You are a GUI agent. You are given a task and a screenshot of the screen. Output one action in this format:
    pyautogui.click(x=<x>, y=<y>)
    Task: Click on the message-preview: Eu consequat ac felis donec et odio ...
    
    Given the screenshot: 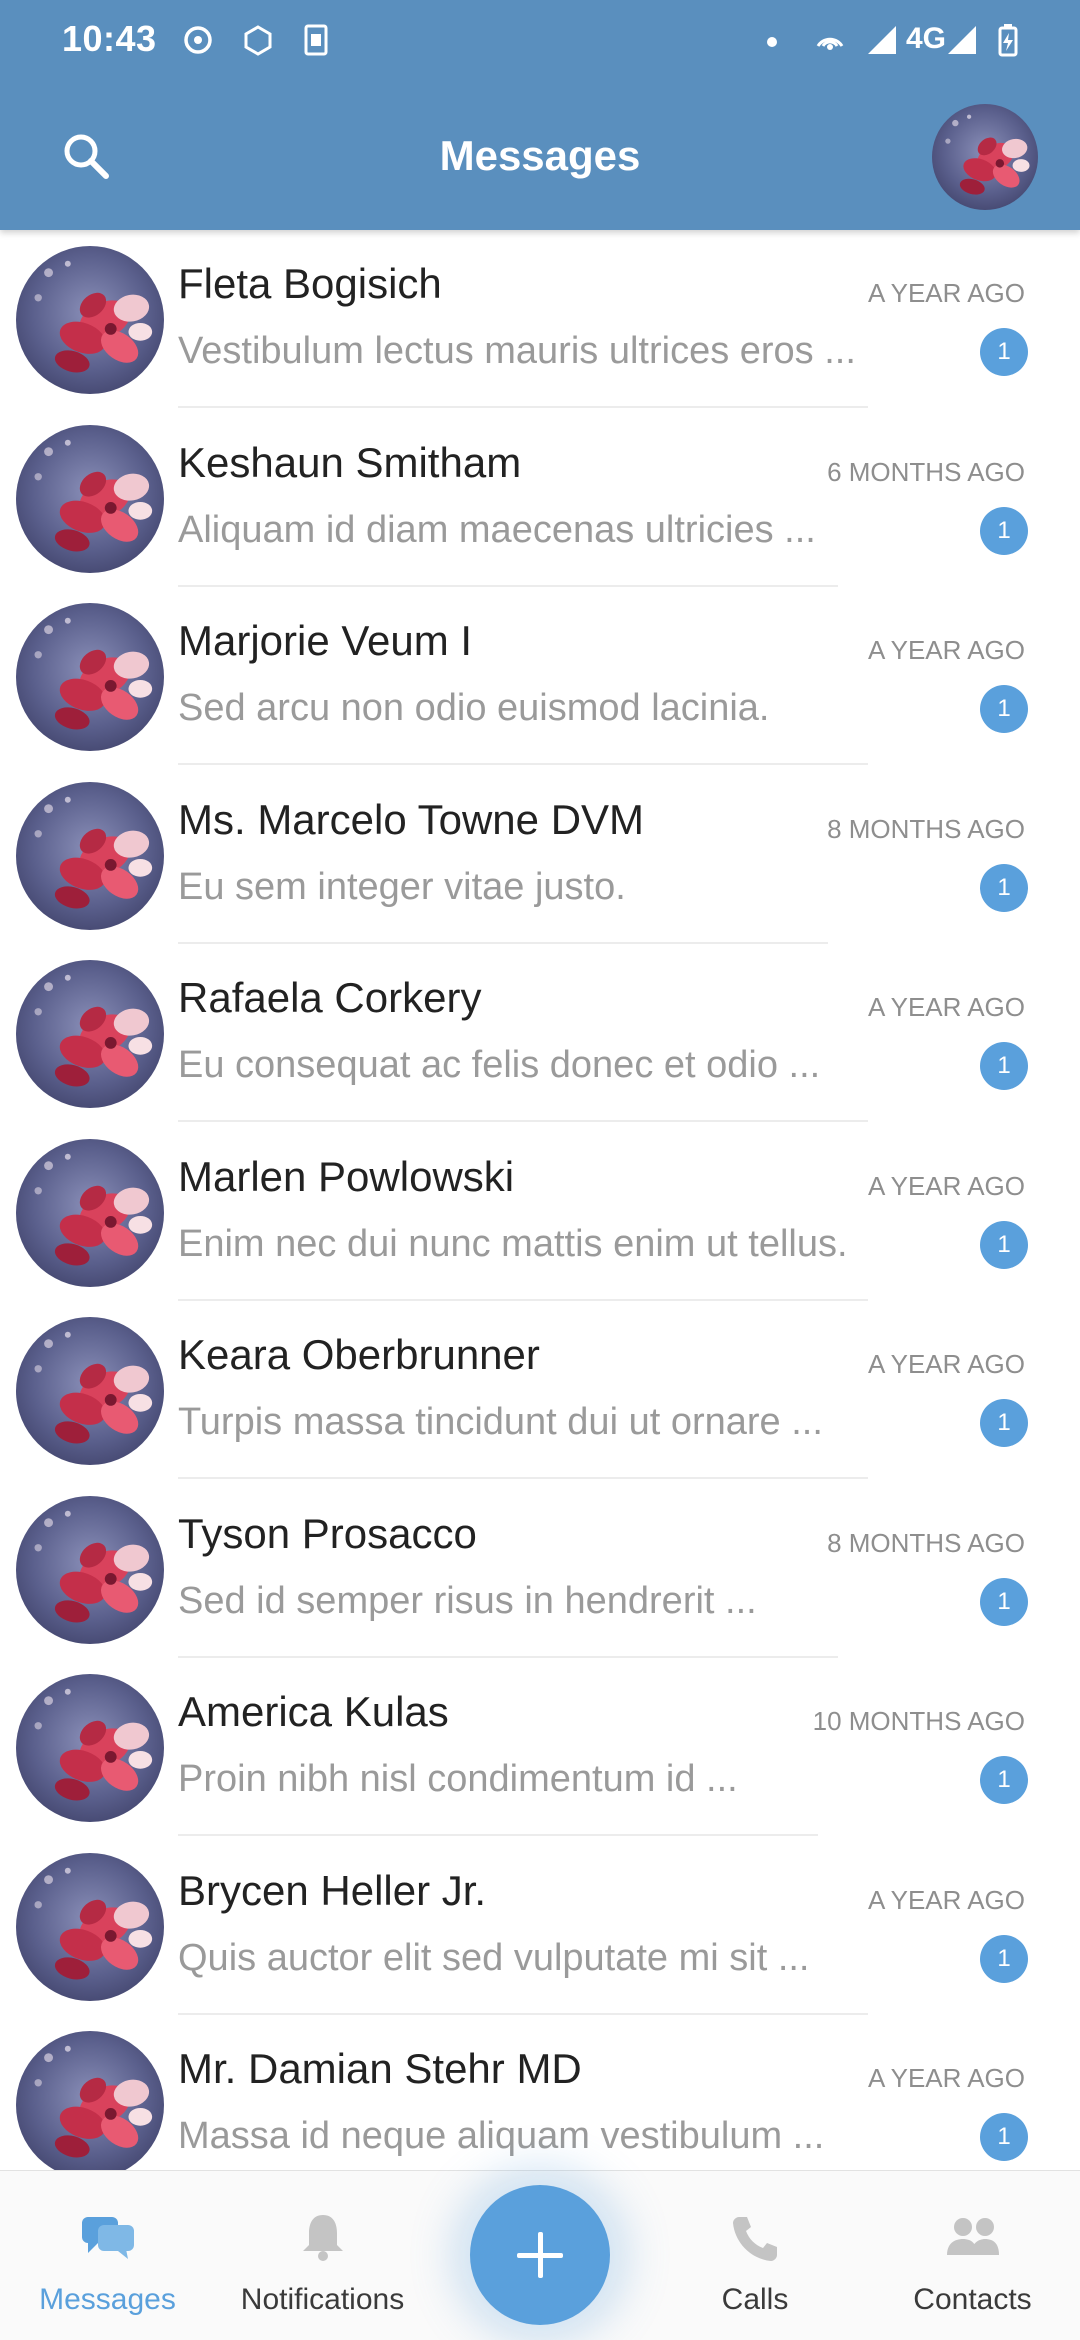 What is the action you would take?
    pyautogui.click(x=499, y=1065)
    